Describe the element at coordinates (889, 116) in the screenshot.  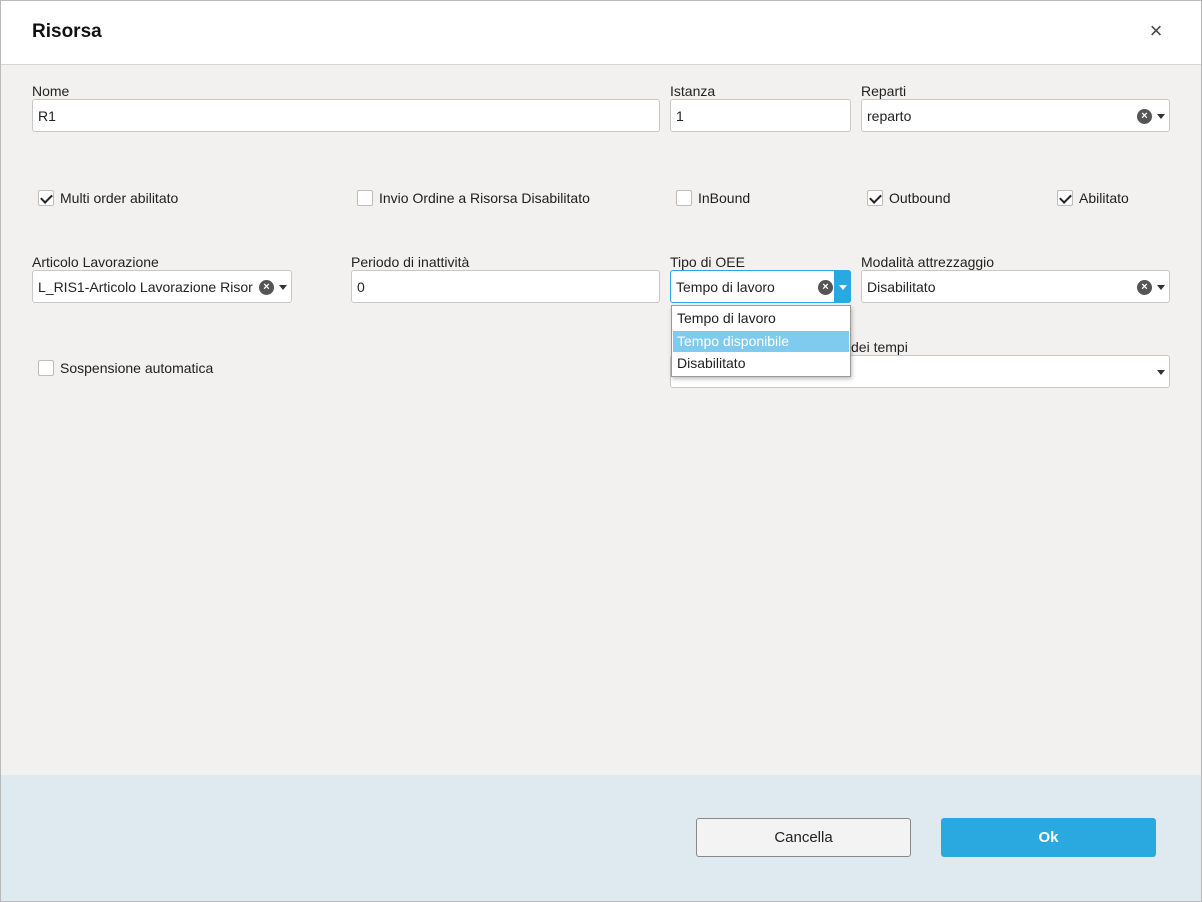
I see `reparti-value: reparto` at that location.